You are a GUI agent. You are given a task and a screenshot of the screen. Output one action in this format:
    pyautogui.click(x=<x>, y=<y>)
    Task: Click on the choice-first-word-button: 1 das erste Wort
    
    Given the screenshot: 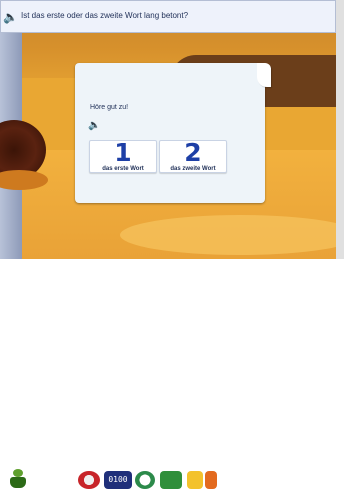 What is the action you would take?
    pyautogui.click(x=123, y=156)
    